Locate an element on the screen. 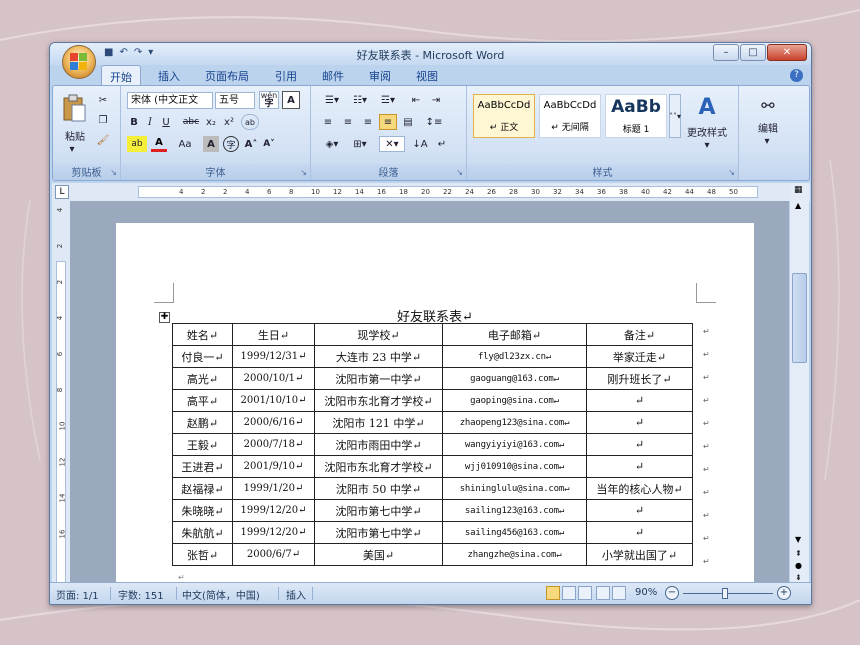 Image resolution: width=860 pixels, height=645 pixels. change-case-icon: Aa is located at coordinates (185, 144).